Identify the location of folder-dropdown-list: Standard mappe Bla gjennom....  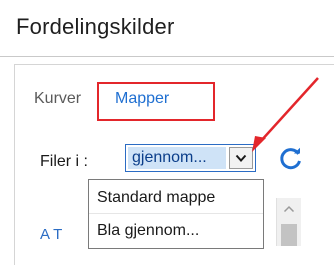
(176, 214).